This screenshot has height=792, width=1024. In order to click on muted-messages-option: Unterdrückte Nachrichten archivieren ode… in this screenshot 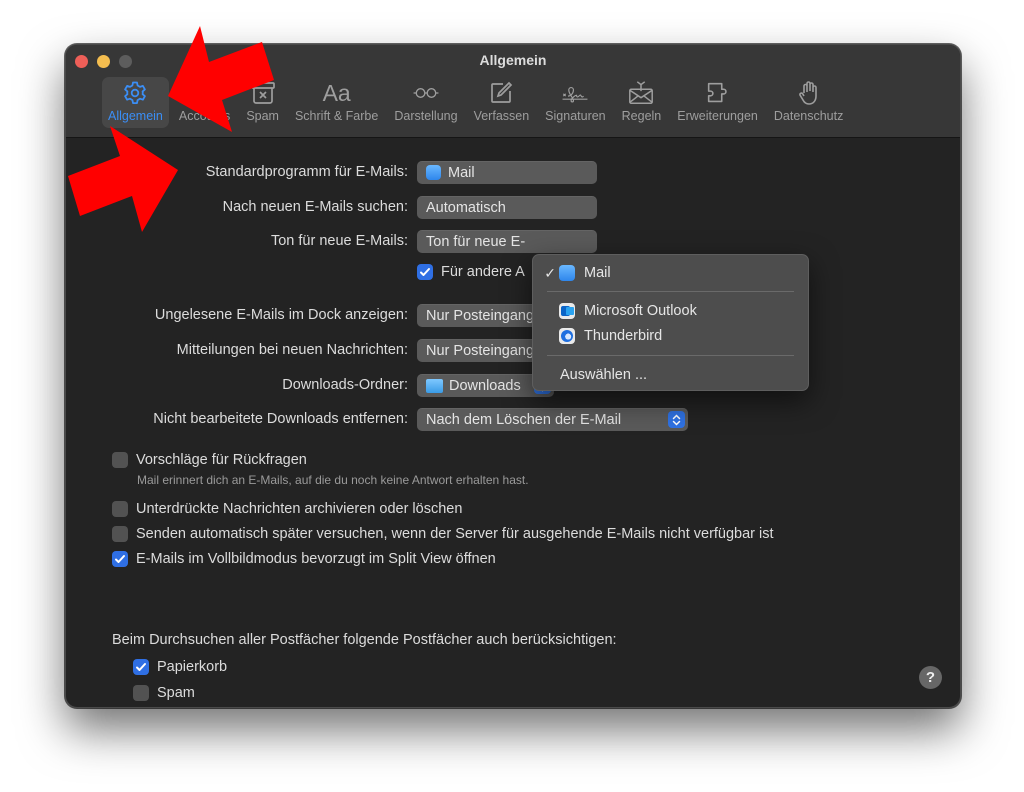, I will do `click(287, 509)`.